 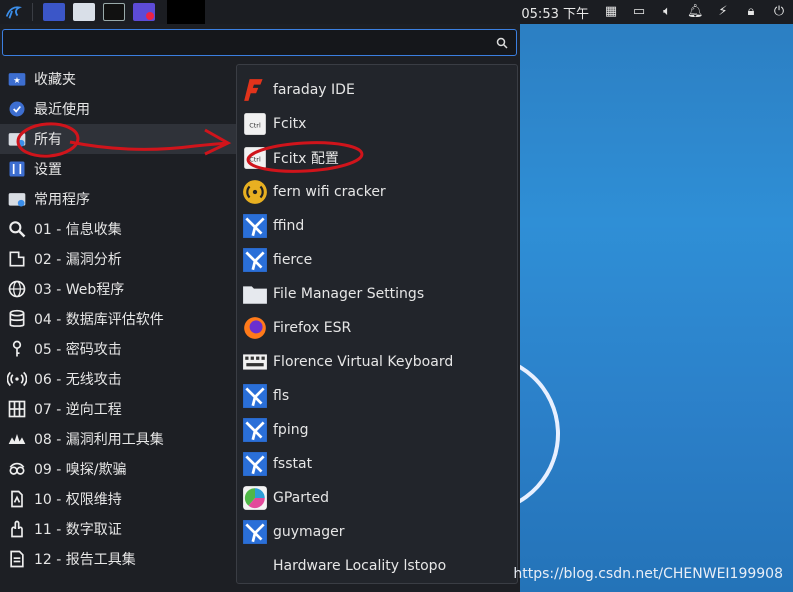 I want to click on search-input, so click(x=259, y=42).